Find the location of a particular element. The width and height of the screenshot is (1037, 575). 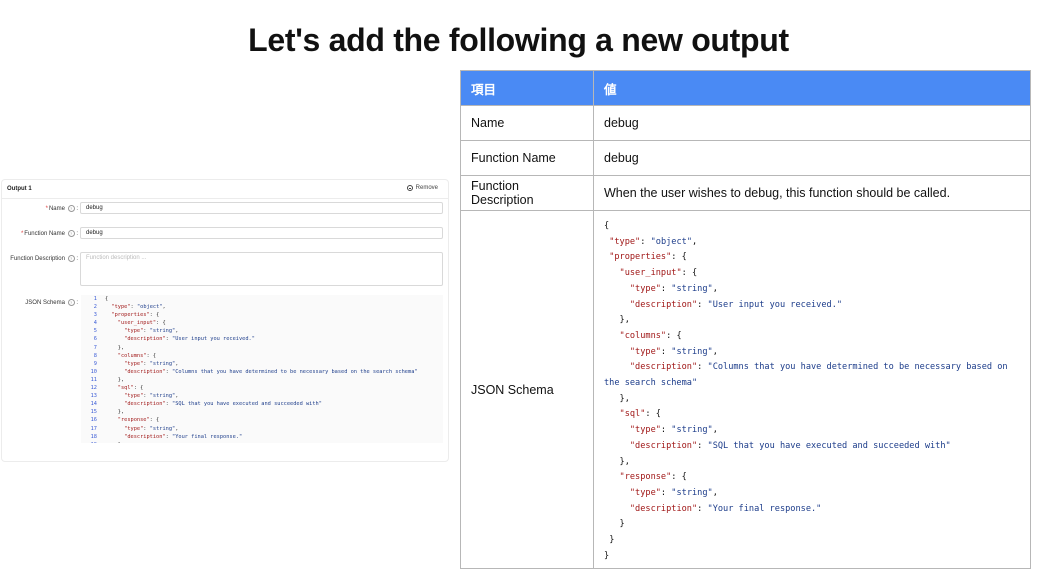

json-string: "Your final response." is located at coordinates (764, 508).